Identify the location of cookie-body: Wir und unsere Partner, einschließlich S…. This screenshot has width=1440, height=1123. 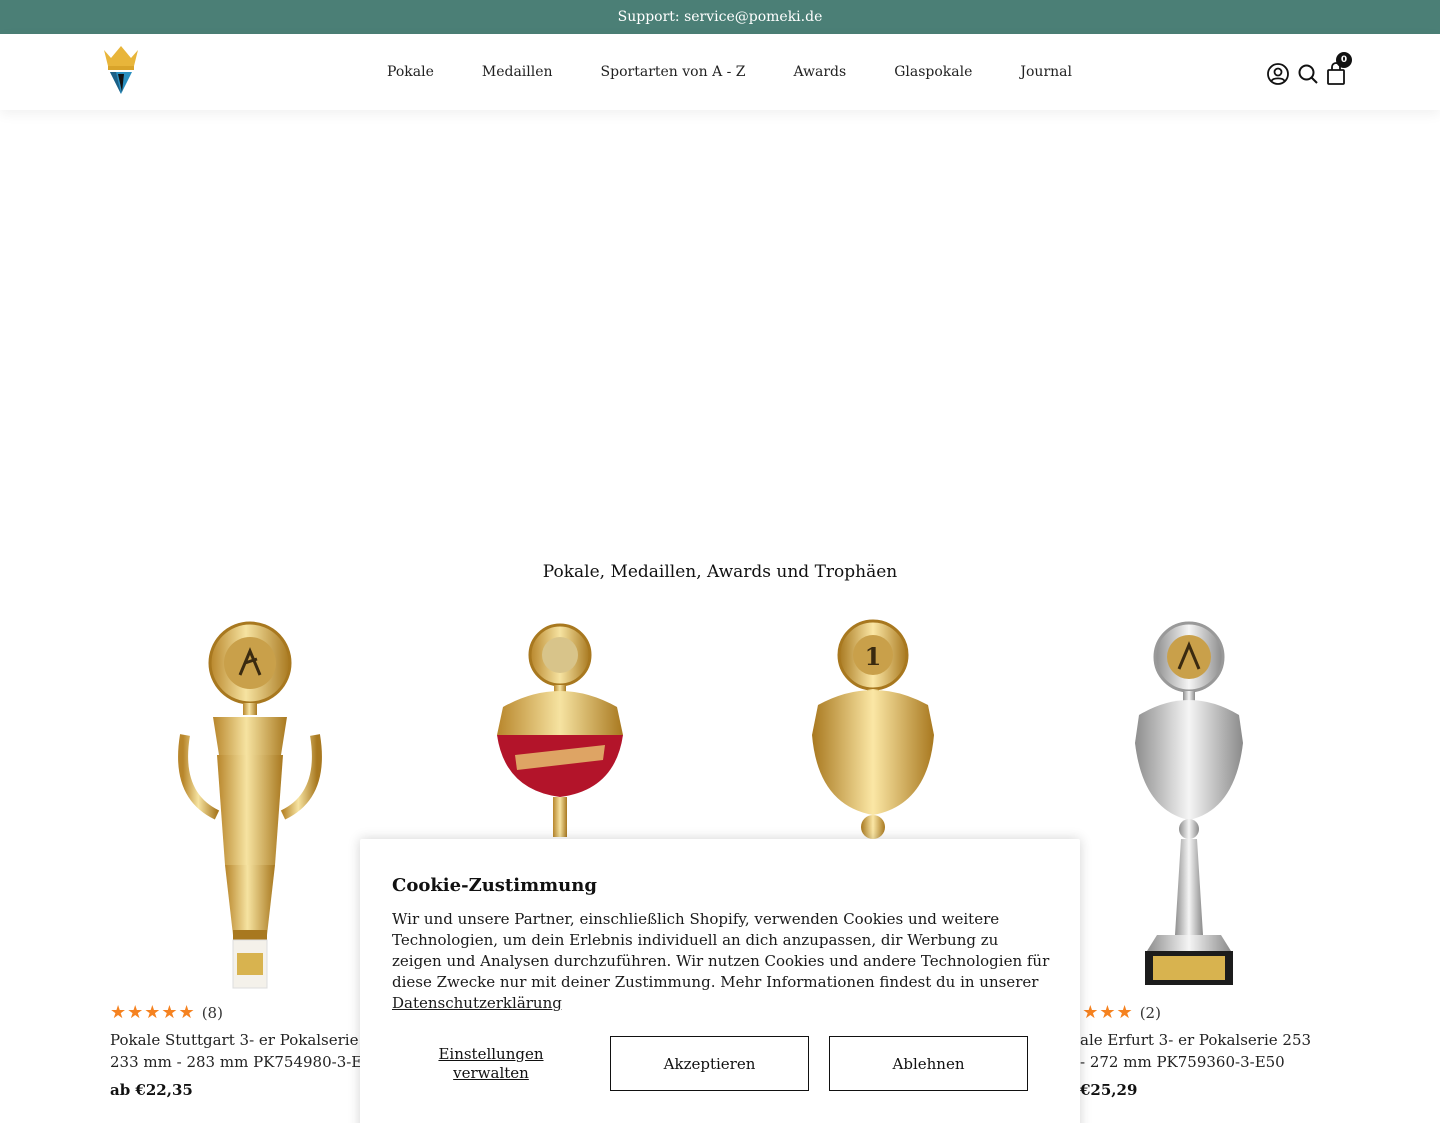
(722, 961).